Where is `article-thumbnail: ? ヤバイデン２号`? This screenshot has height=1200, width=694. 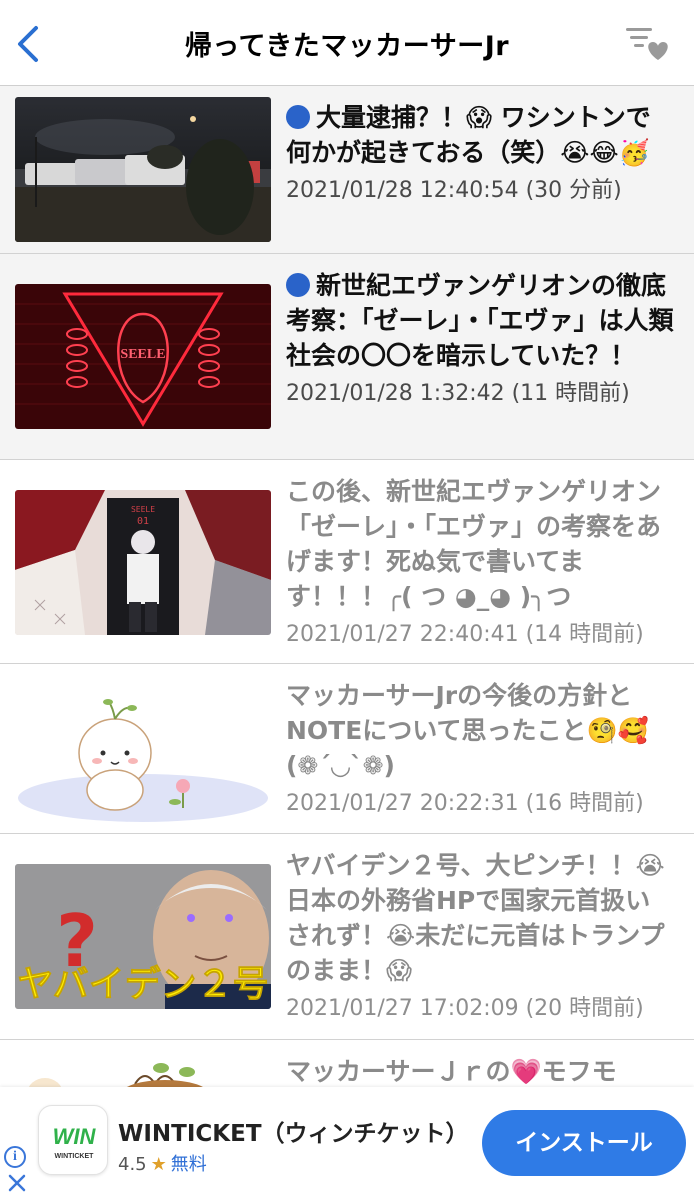 article-thumbnail: ? ヤバイデン２号 is located at coordinates (143, 936).